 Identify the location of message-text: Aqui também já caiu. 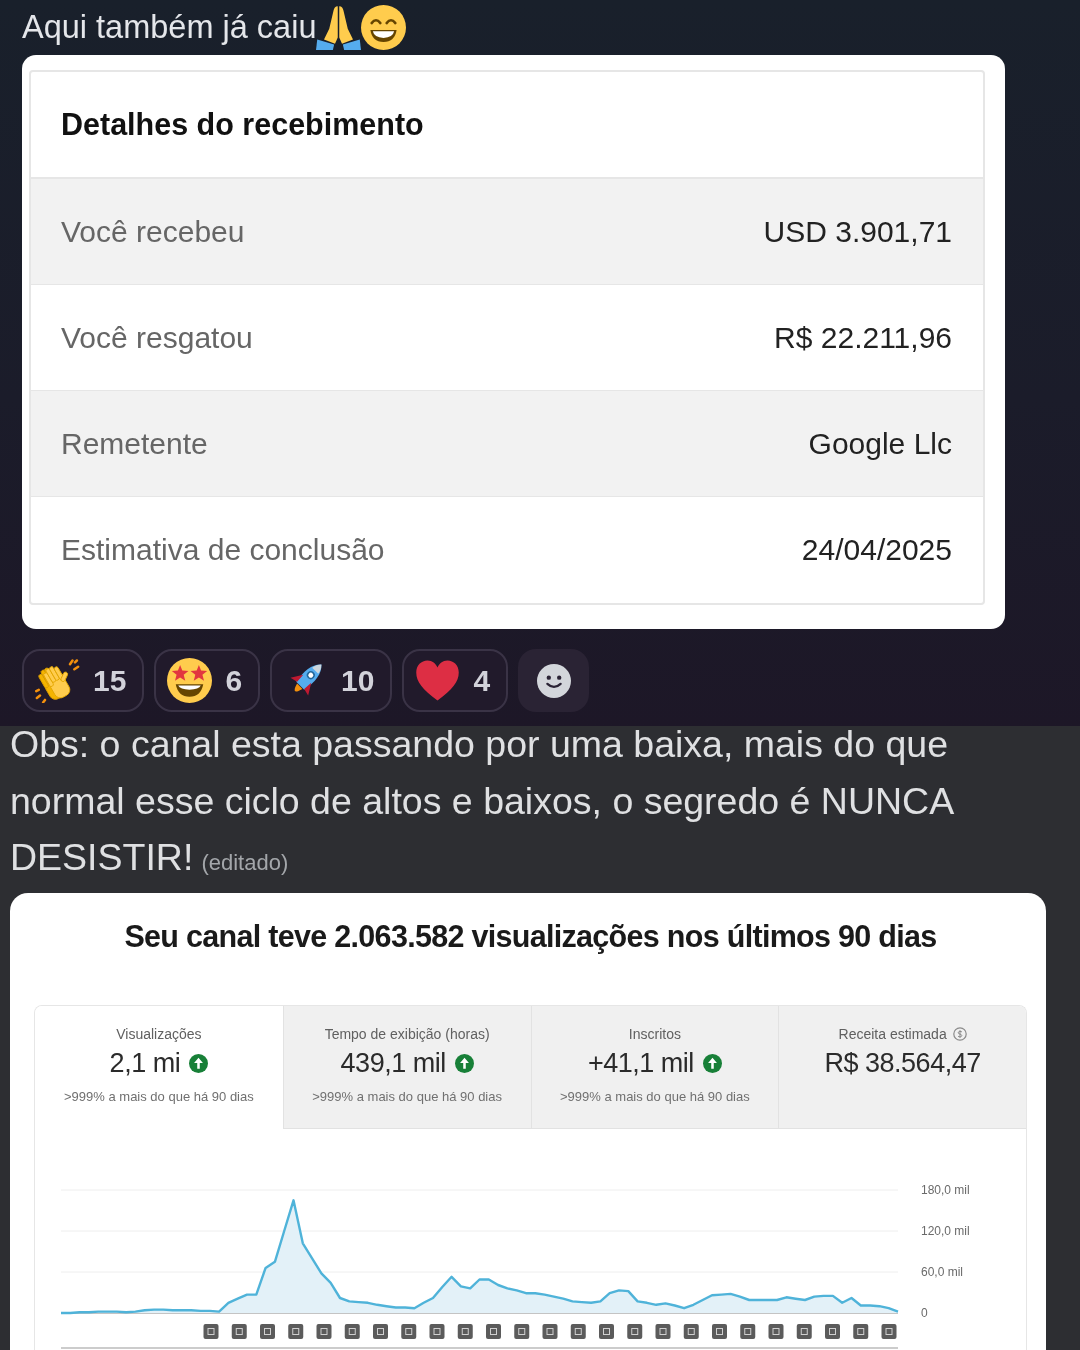
(169, 27).